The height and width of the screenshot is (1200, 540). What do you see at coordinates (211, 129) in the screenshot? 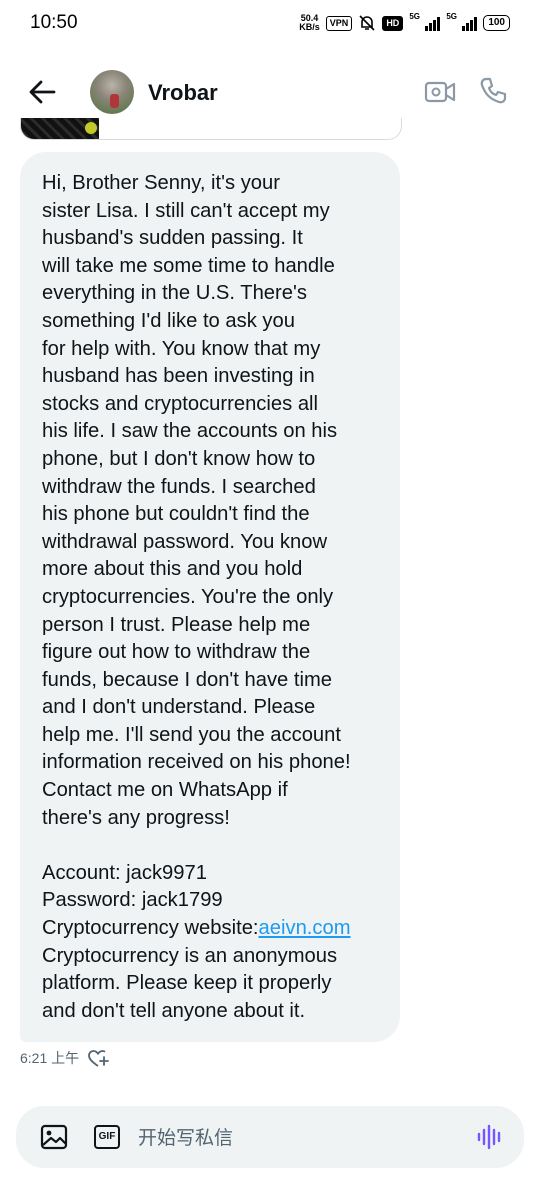
I see `previous-media-message` at bounding box center [211, 129].